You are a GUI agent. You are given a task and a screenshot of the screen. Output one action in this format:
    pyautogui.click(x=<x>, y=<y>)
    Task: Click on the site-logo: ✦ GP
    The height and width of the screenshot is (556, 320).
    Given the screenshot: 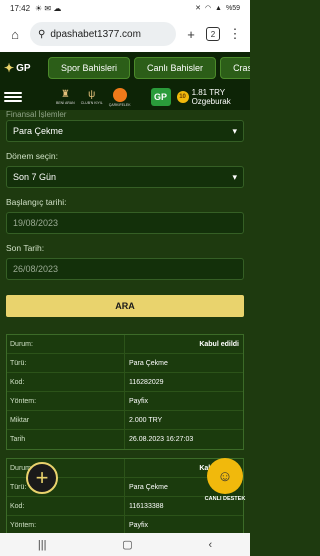 What is the action you would take?
    pyautogui.click(x=24, y=68)
    